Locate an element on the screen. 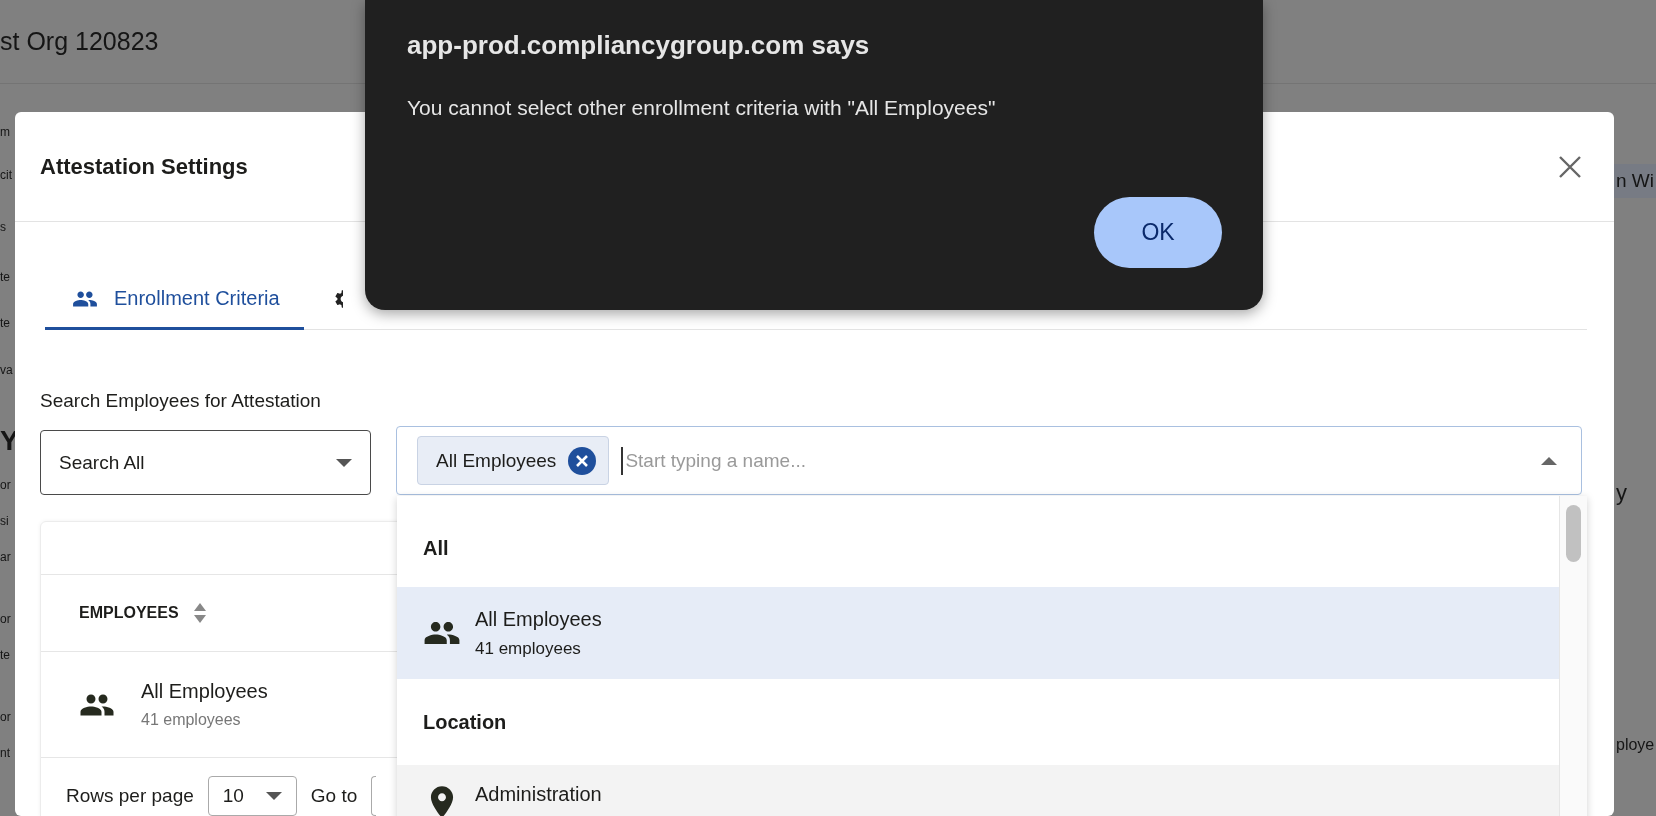  dialog-title: Attestation Settings is located at coordinates (144, 166).